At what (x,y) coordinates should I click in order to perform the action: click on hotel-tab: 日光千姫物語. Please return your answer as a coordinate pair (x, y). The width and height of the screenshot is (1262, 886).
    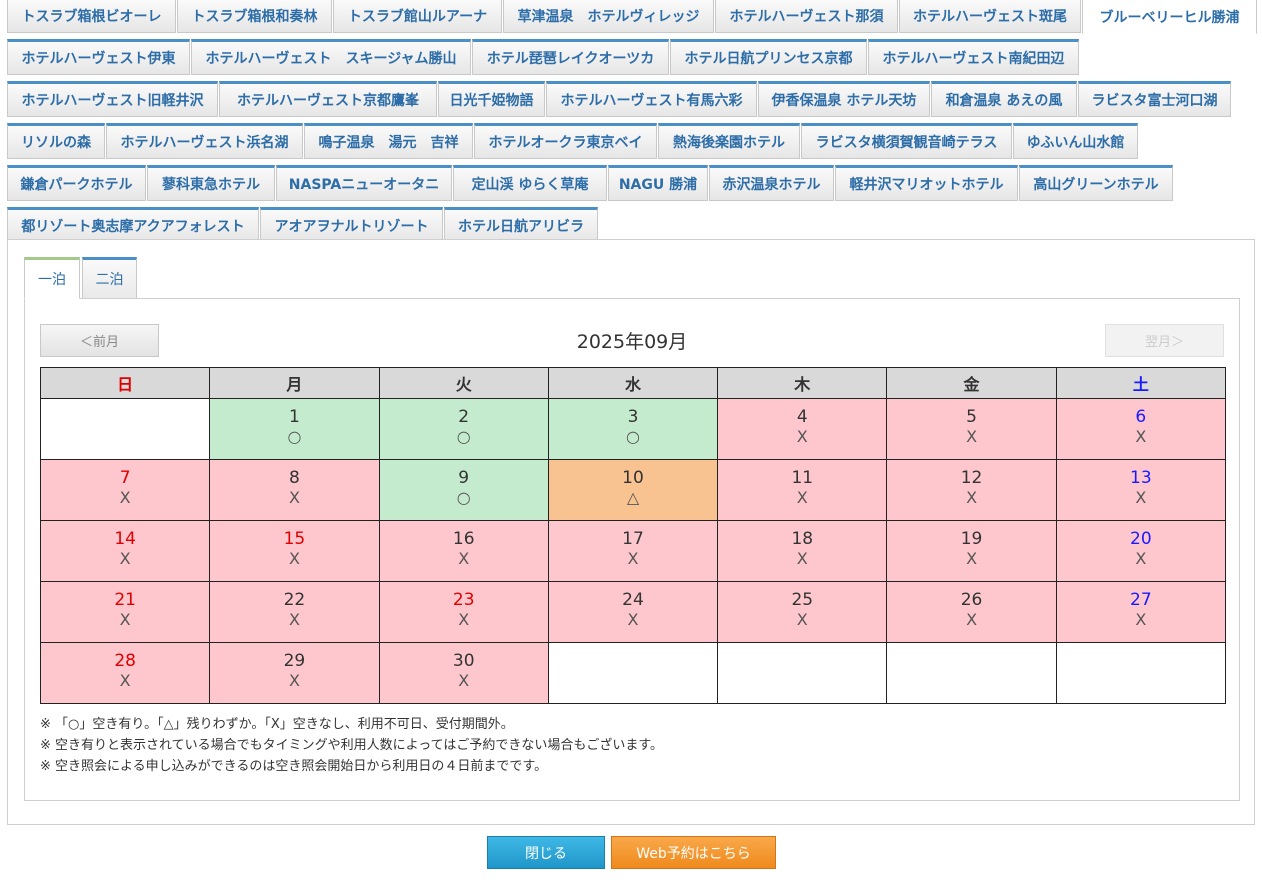
    Looking at the image, I should click on (491, 99).